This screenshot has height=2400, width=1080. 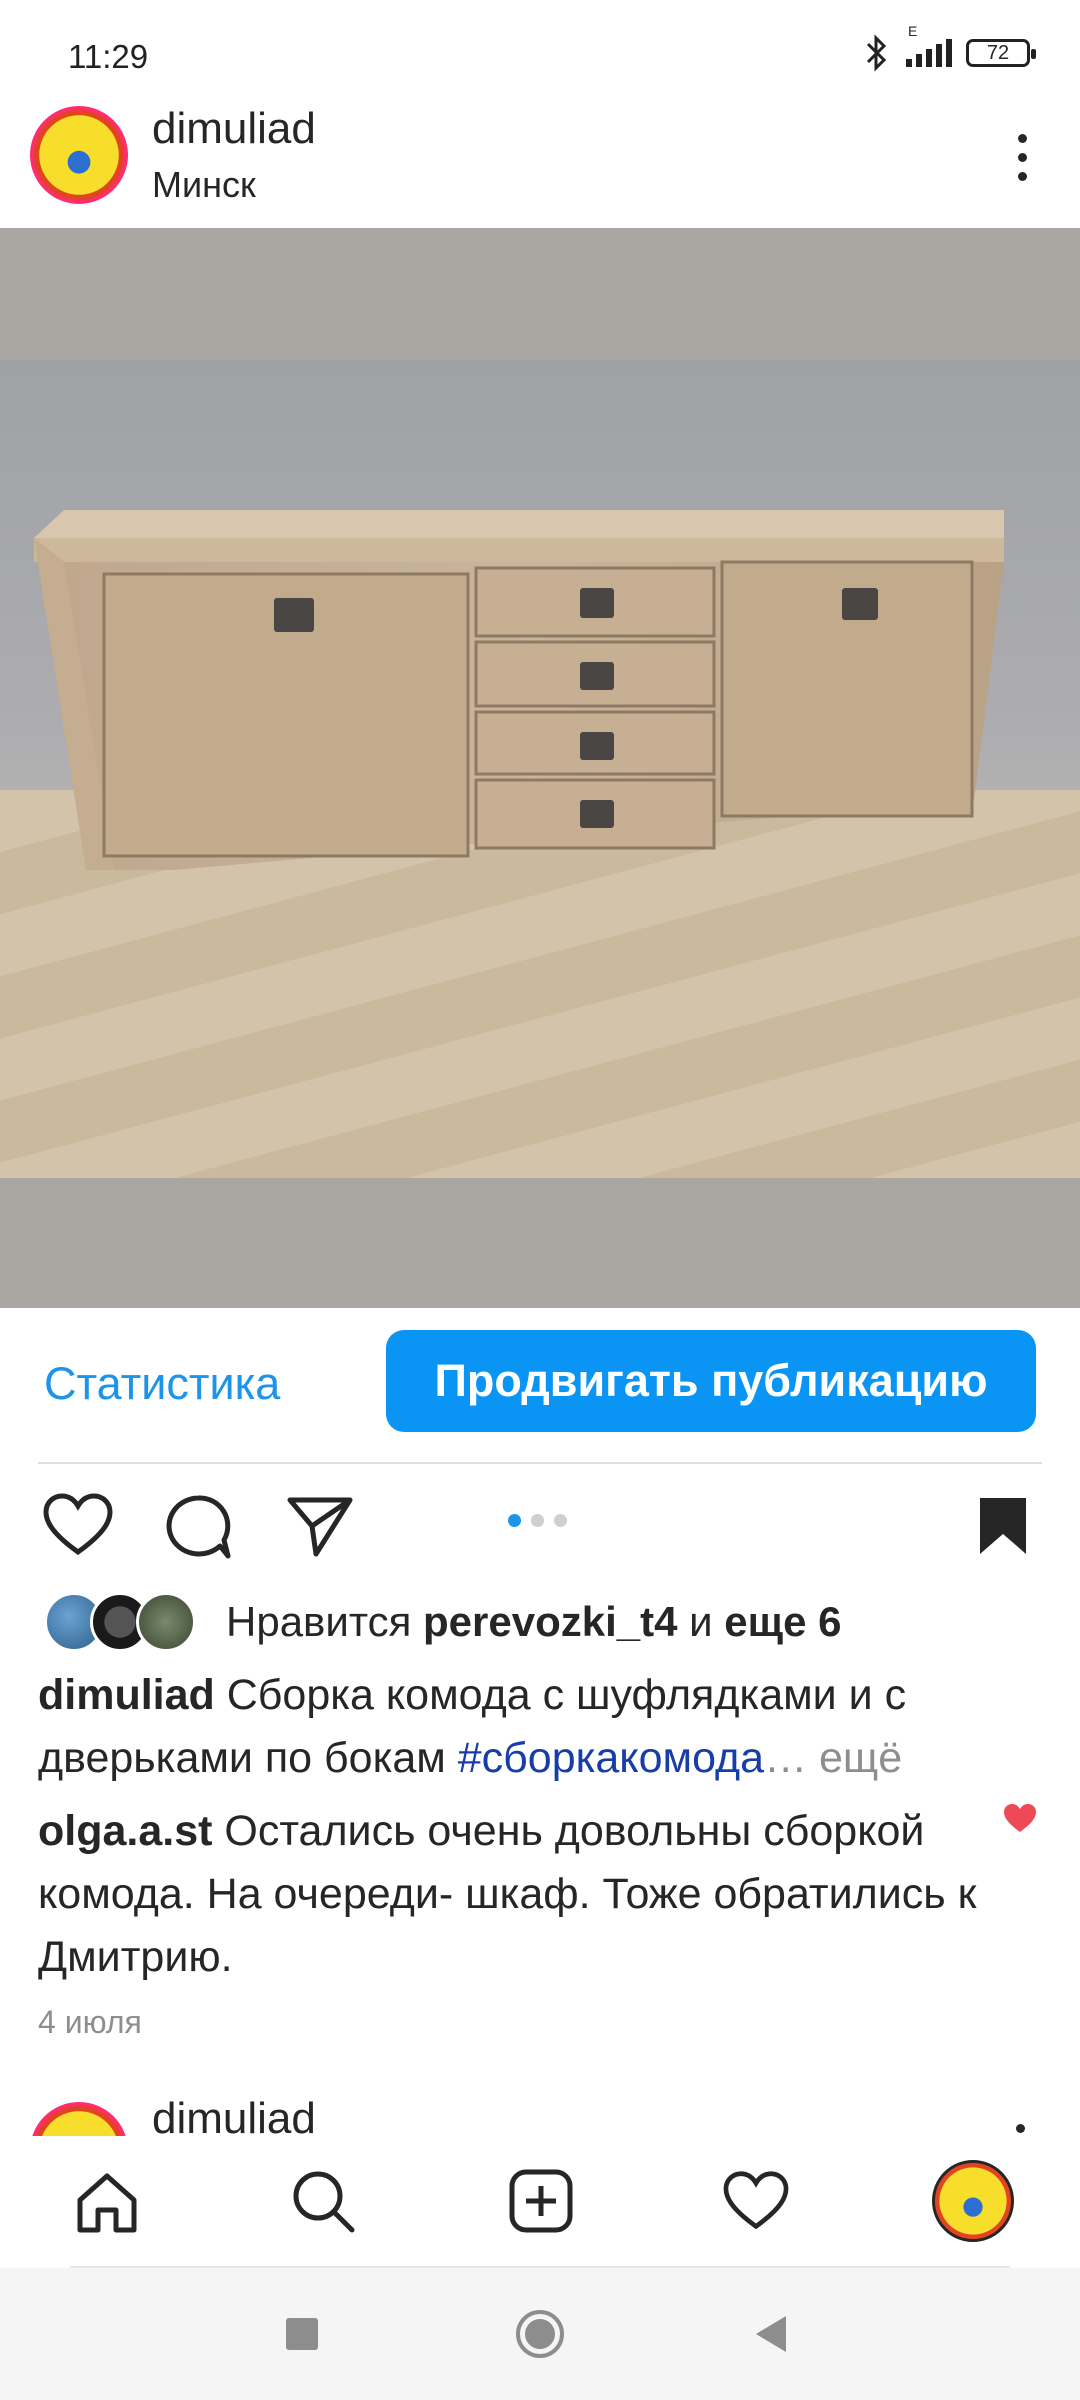 What do you see at coordinates (1023, 162) in the screenshot?
I see `more-options-icon` at bounding box center [1023, 162].